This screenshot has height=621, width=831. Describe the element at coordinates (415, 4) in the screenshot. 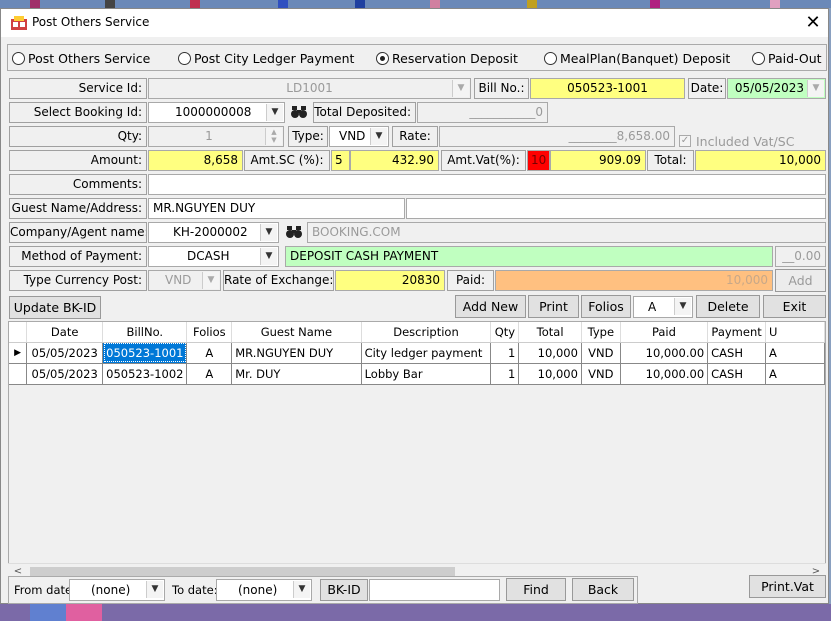

I see `background-desktop-strip` at that location.